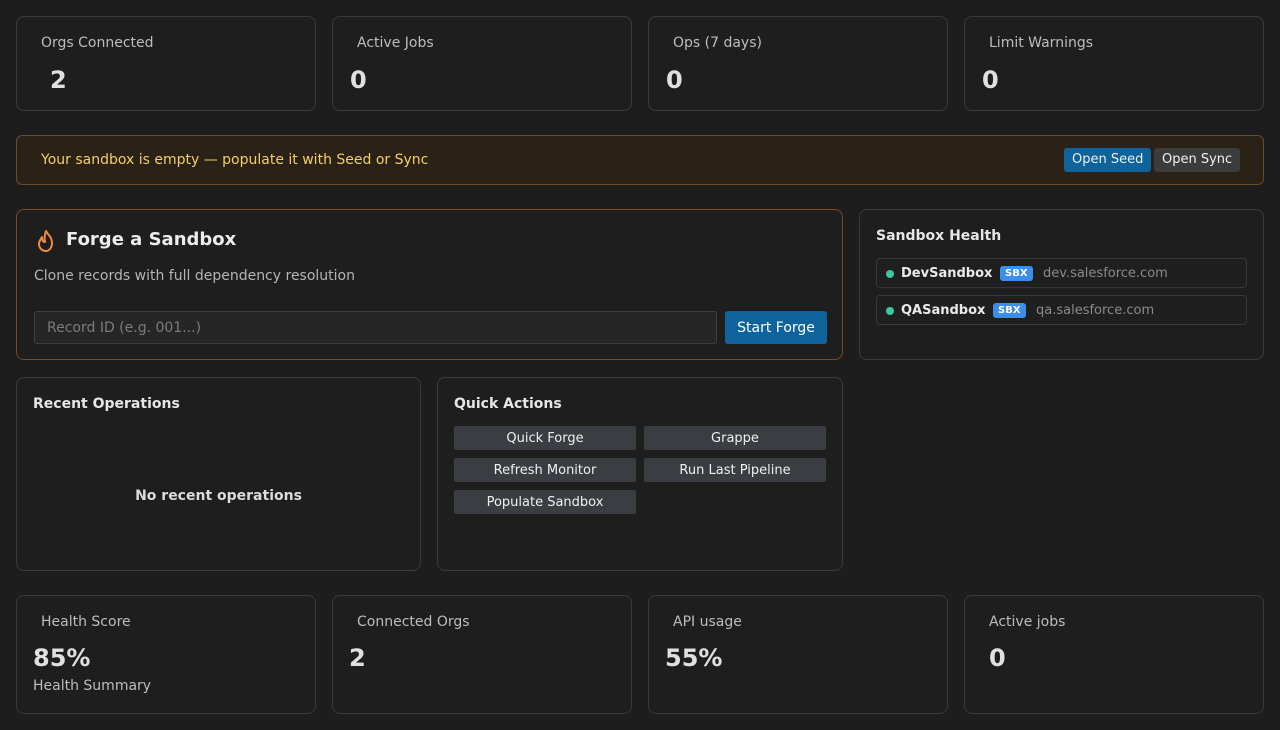 This screenshot has width=1280, height=730. Describe the element at coordinates (375, 327) in the screenshot. I see `record-id-input` at that location.